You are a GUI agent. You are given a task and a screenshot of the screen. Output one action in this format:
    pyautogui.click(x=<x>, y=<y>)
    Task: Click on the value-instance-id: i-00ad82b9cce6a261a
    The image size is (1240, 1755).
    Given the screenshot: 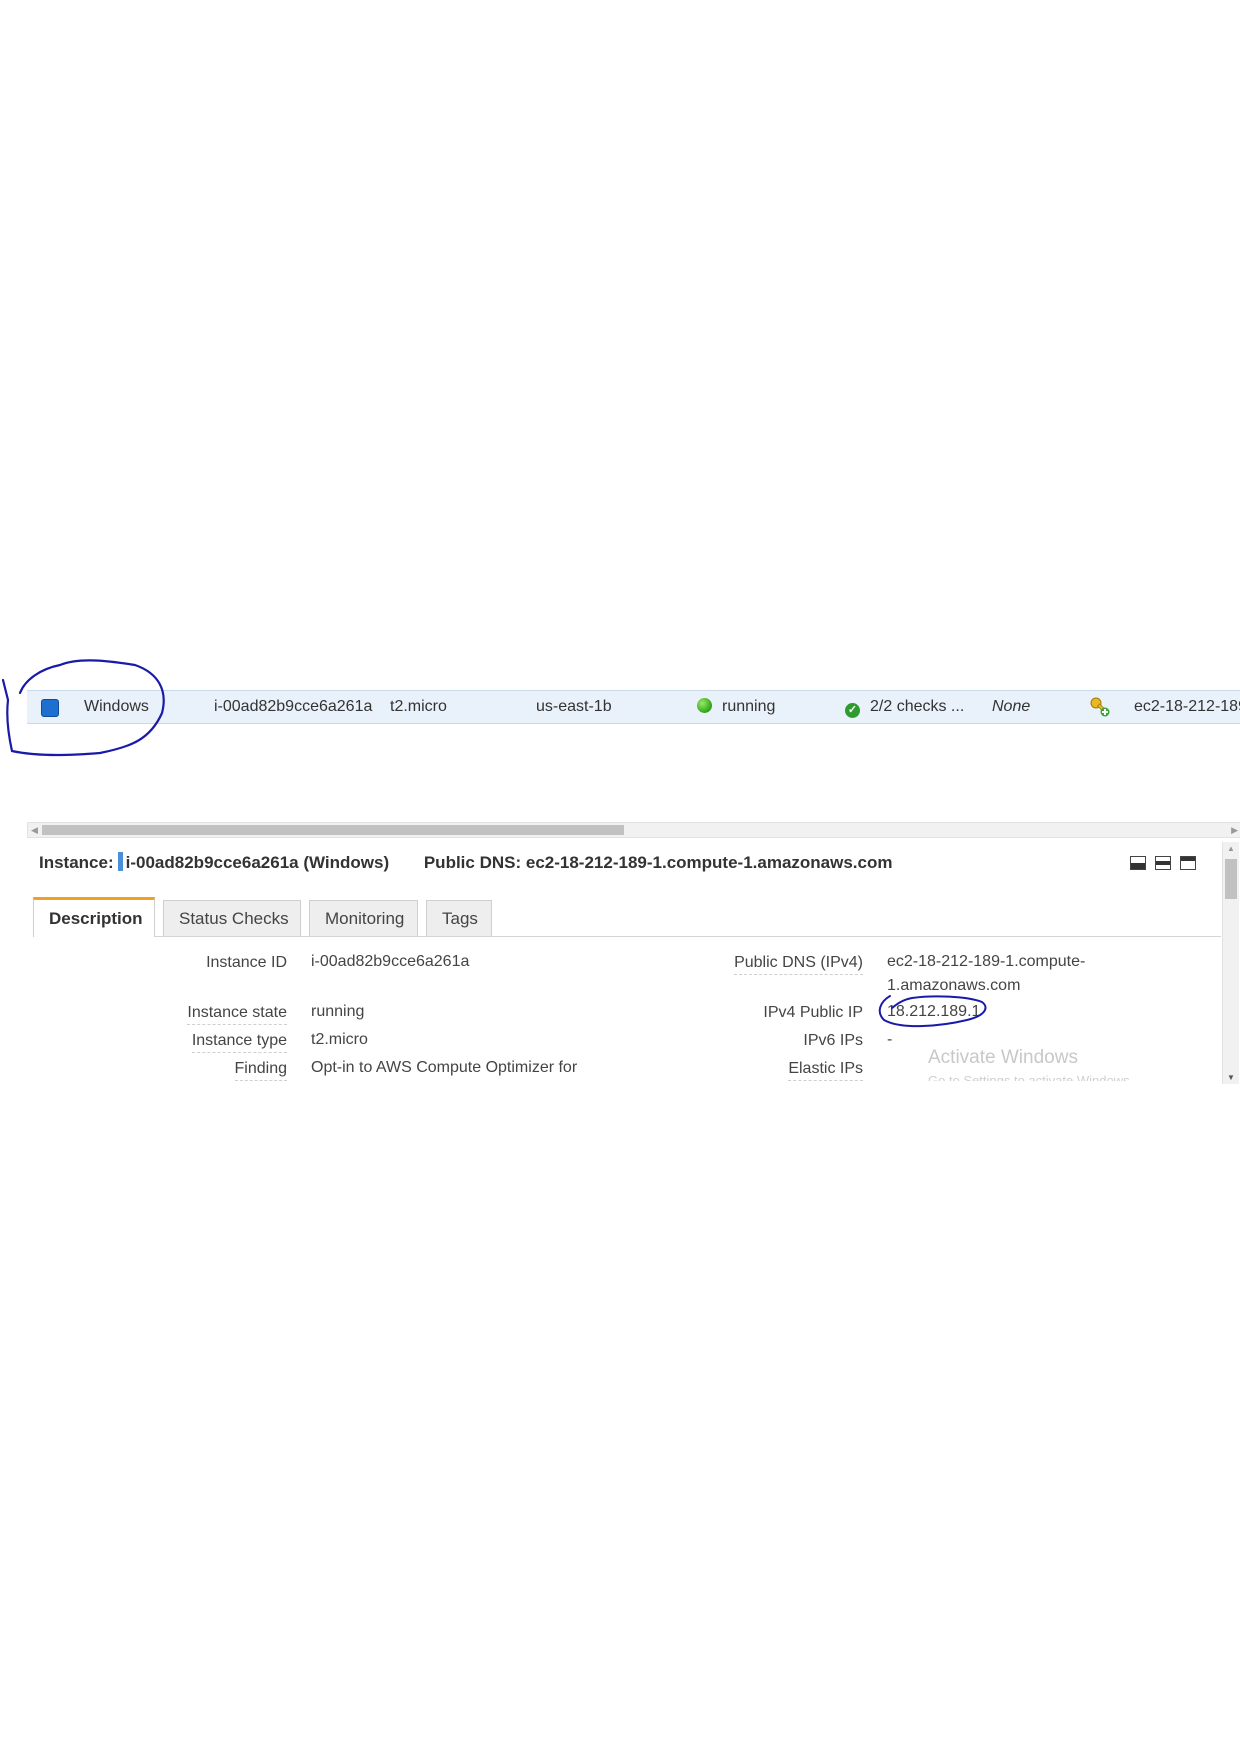 What is the action you would take?
    pyautogui.click(x=390, y=961)
    